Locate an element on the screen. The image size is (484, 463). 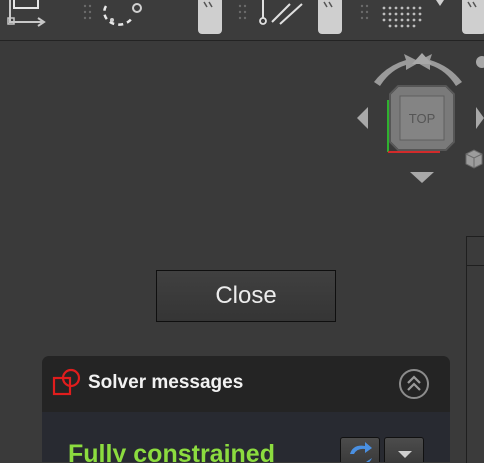
scrollbar-cap is located at coordinates (475, 251).